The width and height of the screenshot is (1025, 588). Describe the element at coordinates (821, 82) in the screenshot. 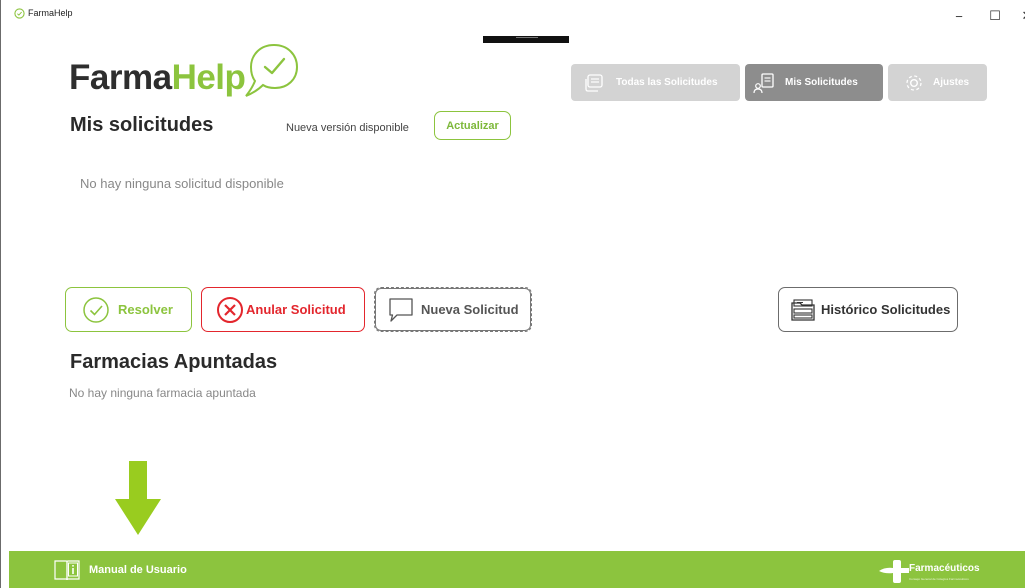

I see `nav-my-requests-label: Mis Solicitudes` at that location.